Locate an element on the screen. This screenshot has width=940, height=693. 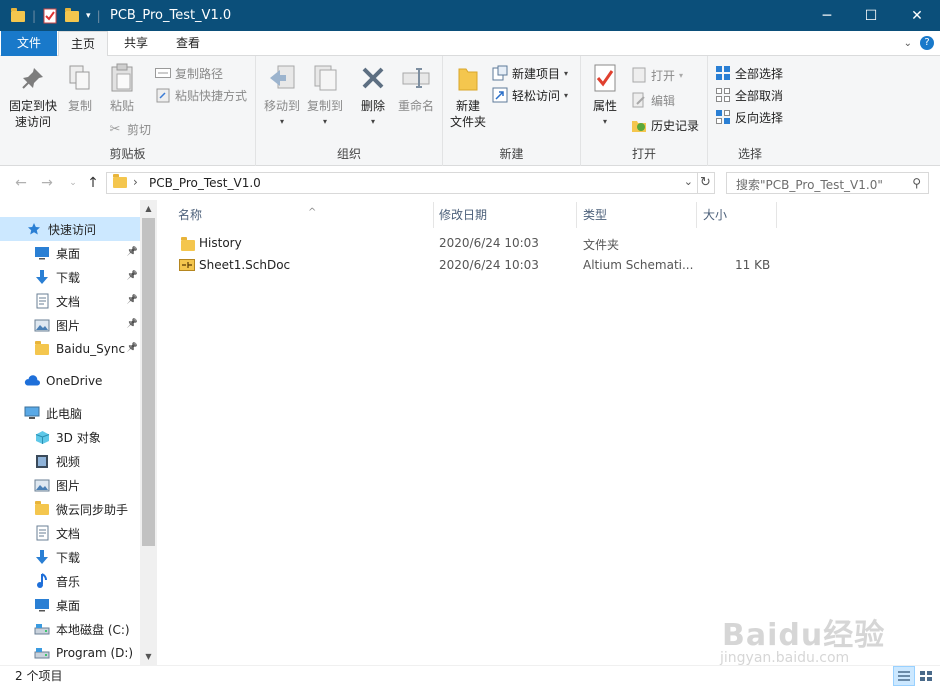
select-all-button: 全部选择 is located at coordinates (749, 73).